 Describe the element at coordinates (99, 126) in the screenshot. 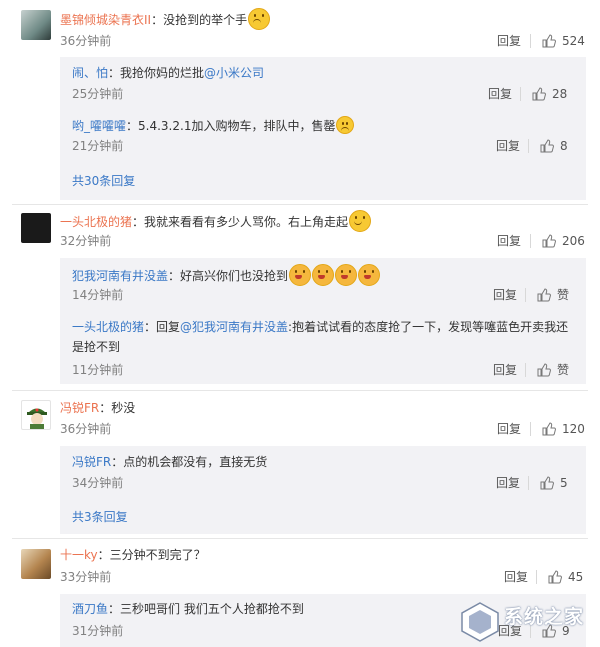

I see `user-name: 哟_嚯嚯嚯` at that location.